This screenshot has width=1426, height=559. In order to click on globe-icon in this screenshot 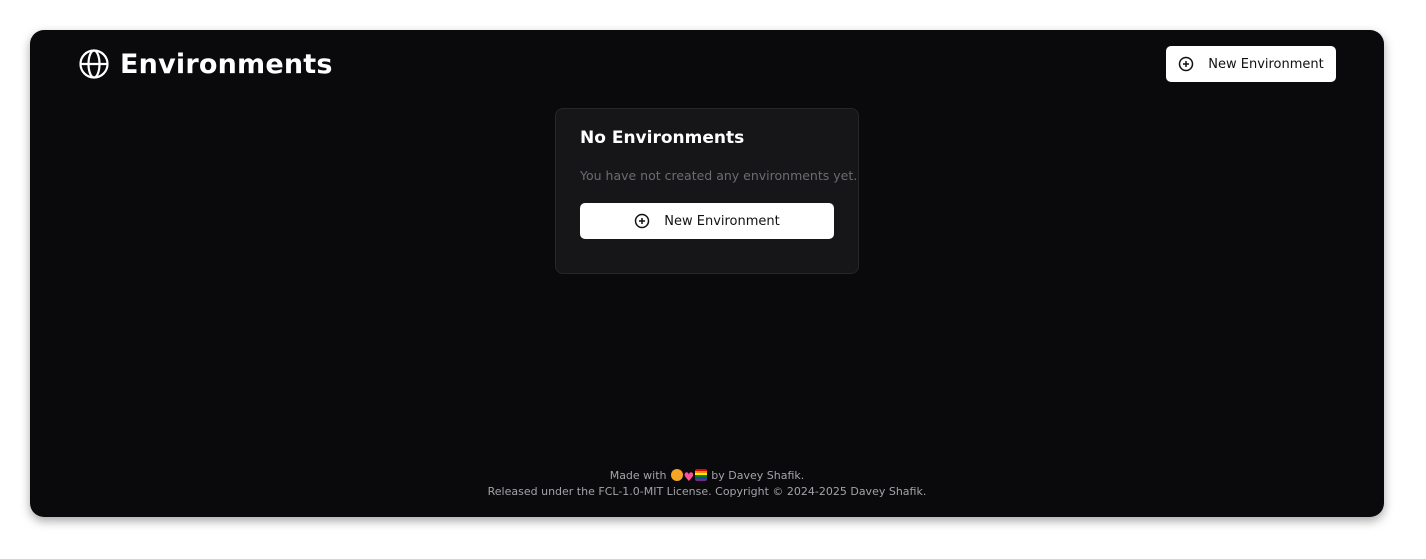, I will do `click(94, 64)`.